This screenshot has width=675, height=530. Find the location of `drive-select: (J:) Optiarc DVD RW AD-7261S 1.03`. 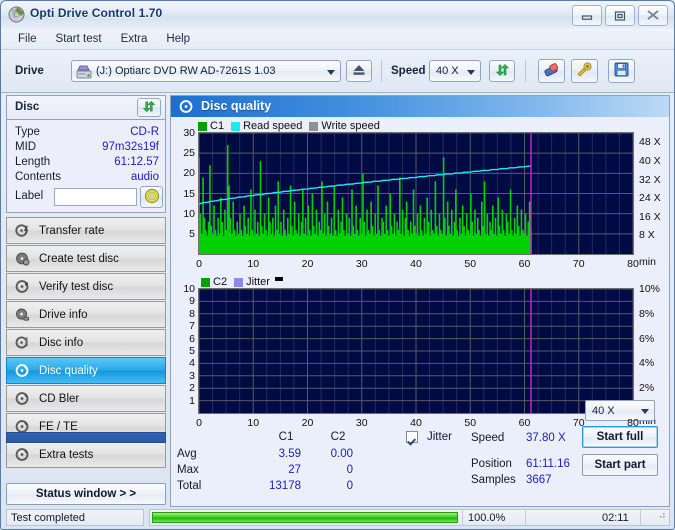

drive-select: (J:) Optiarc DVD RW AD-7261S 1.03 is located at coordinates (206, 71).